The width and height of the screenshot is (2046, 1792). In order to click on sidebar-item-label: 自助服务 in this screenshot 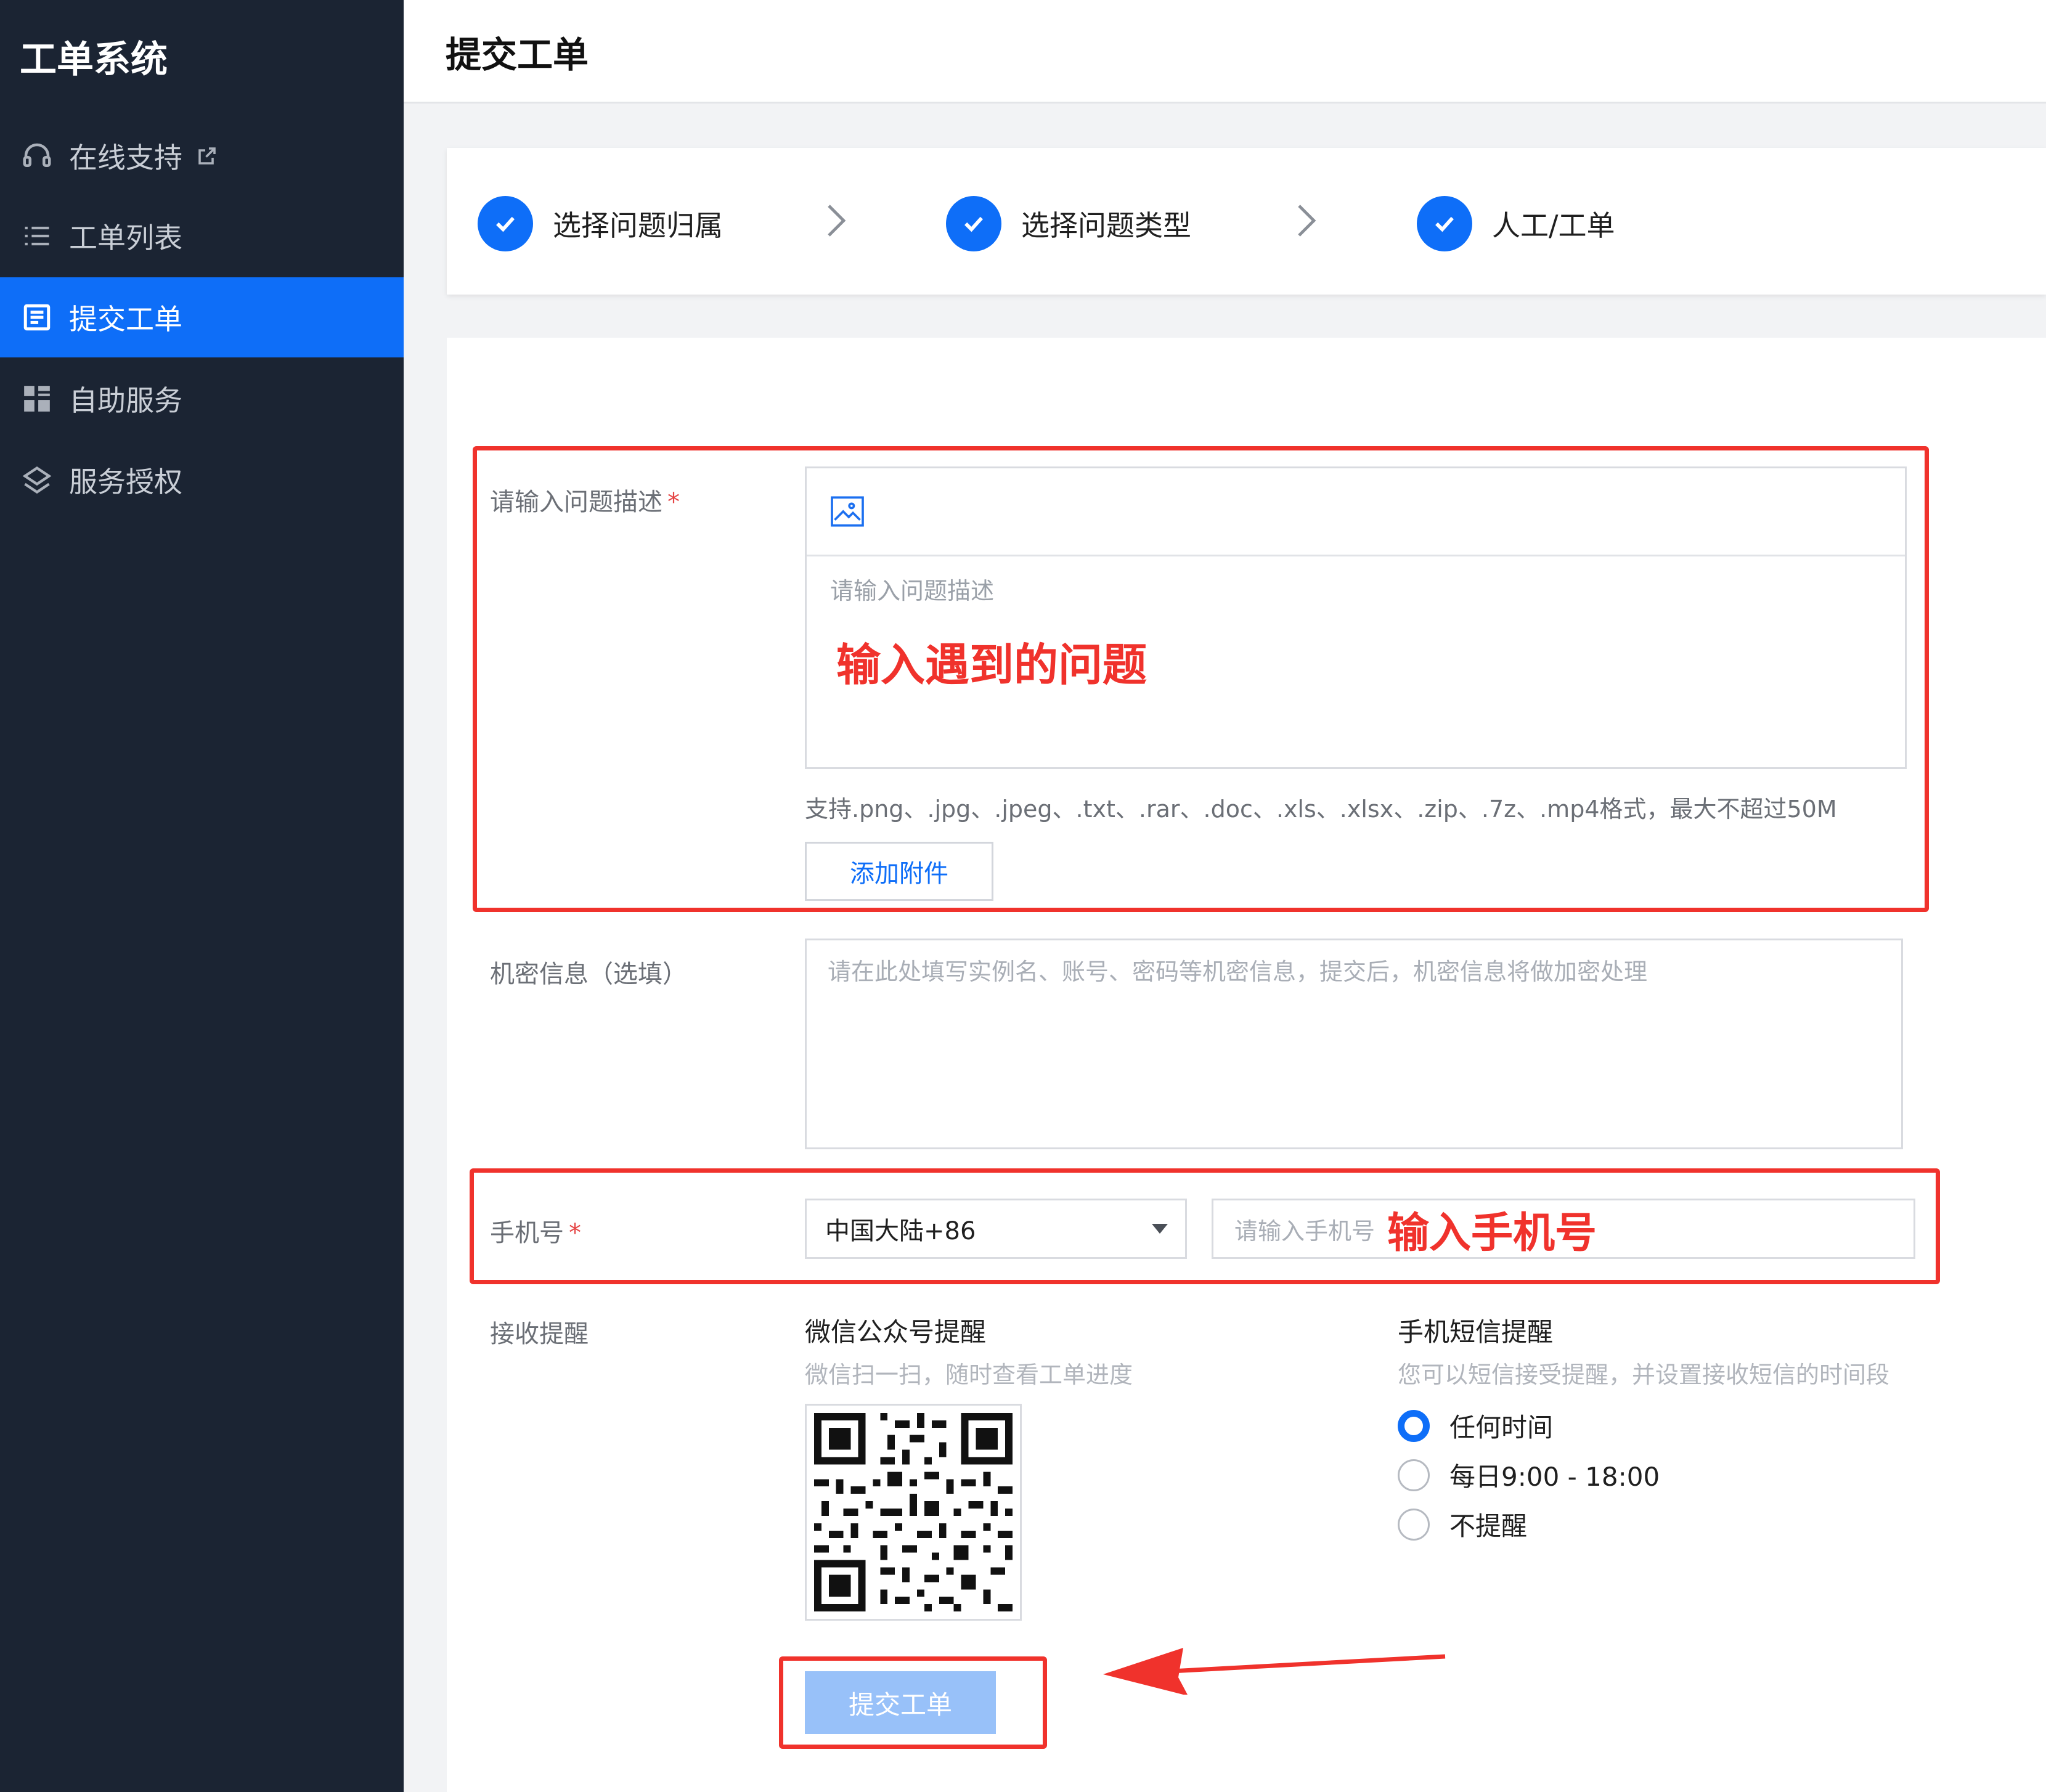, I will do `click(125, 401)`.